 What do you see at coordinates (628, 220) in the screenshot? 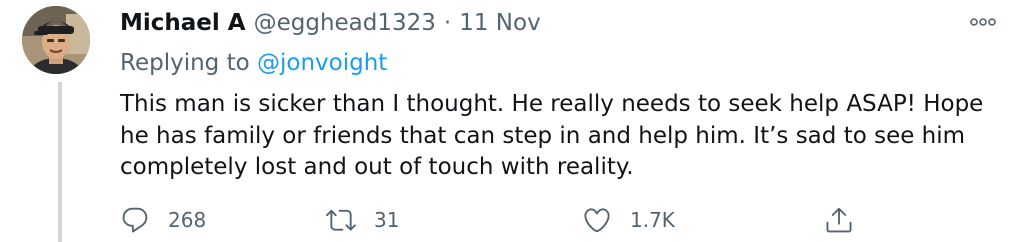
I see `like-button: 1.7K` at bounding box center [628, 220].